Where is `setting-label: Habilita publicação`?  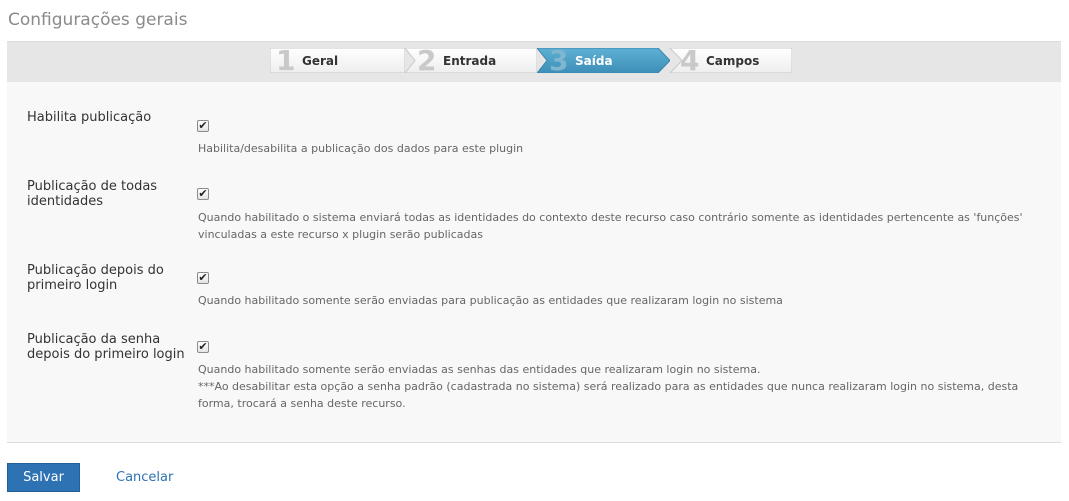
setting-label: Habilita publicação is located at coordinates (89, 117).